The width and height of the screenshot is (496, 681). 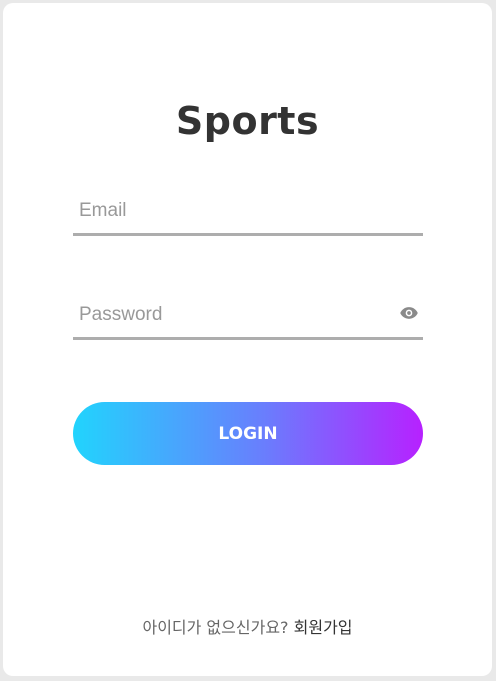 I want to click on email-field-container, so click(x=248, y=212).